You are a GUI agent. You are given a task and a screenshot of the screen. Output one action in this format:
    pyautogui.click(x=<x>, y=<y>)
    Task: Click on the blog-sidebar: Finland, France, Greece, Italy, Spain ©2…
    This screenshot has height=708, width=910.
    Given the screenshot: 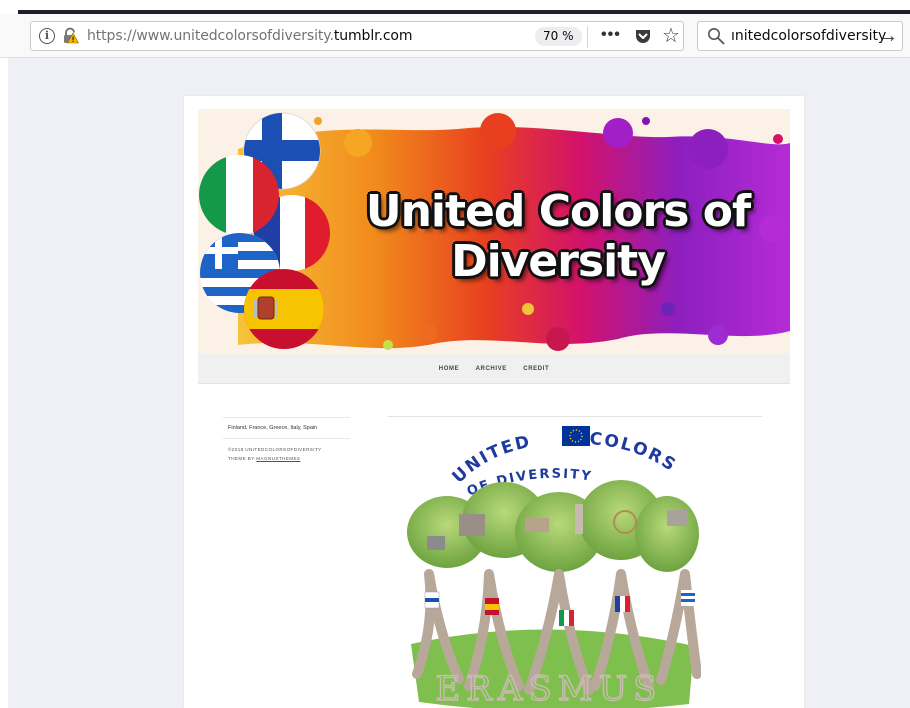 What is the action you would take?
    pyautogui.click(x=286, y=440)
    